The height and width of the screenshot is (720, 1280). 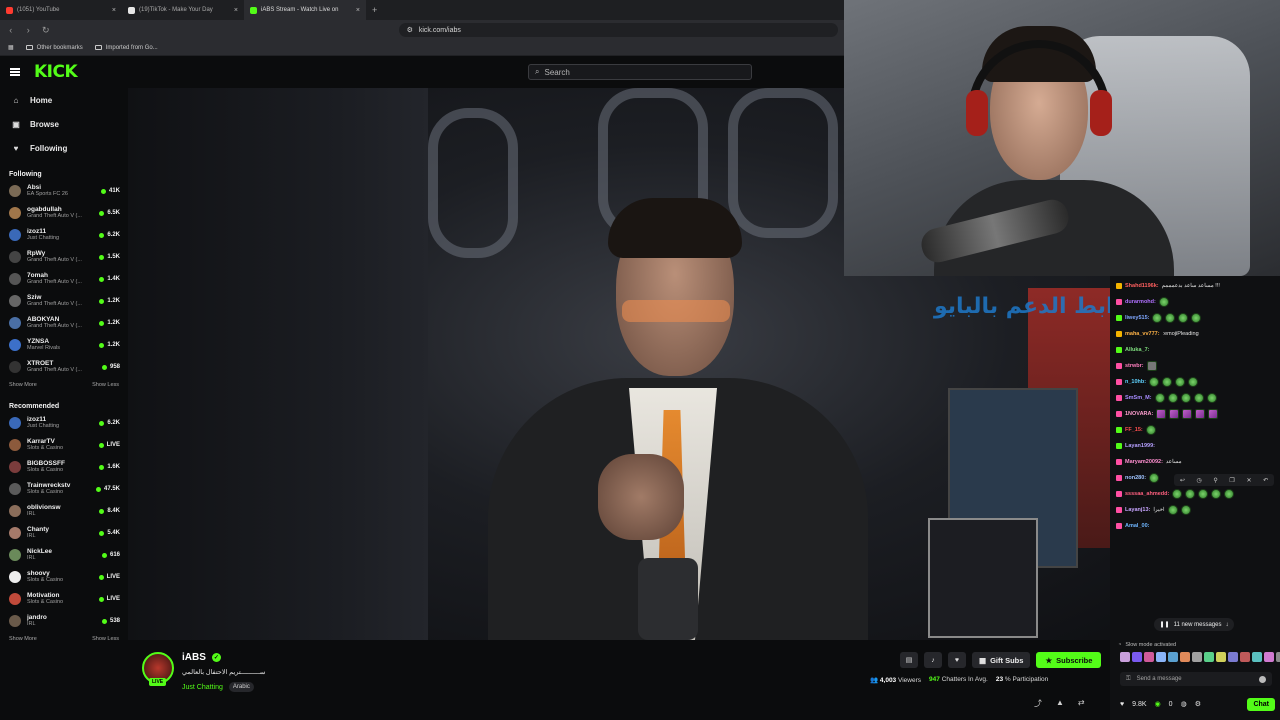 What do you see at coordinates (1134, 430) in the screenshot?
I see `chat-username: FF_15:` at bounding box center [1134, 430].